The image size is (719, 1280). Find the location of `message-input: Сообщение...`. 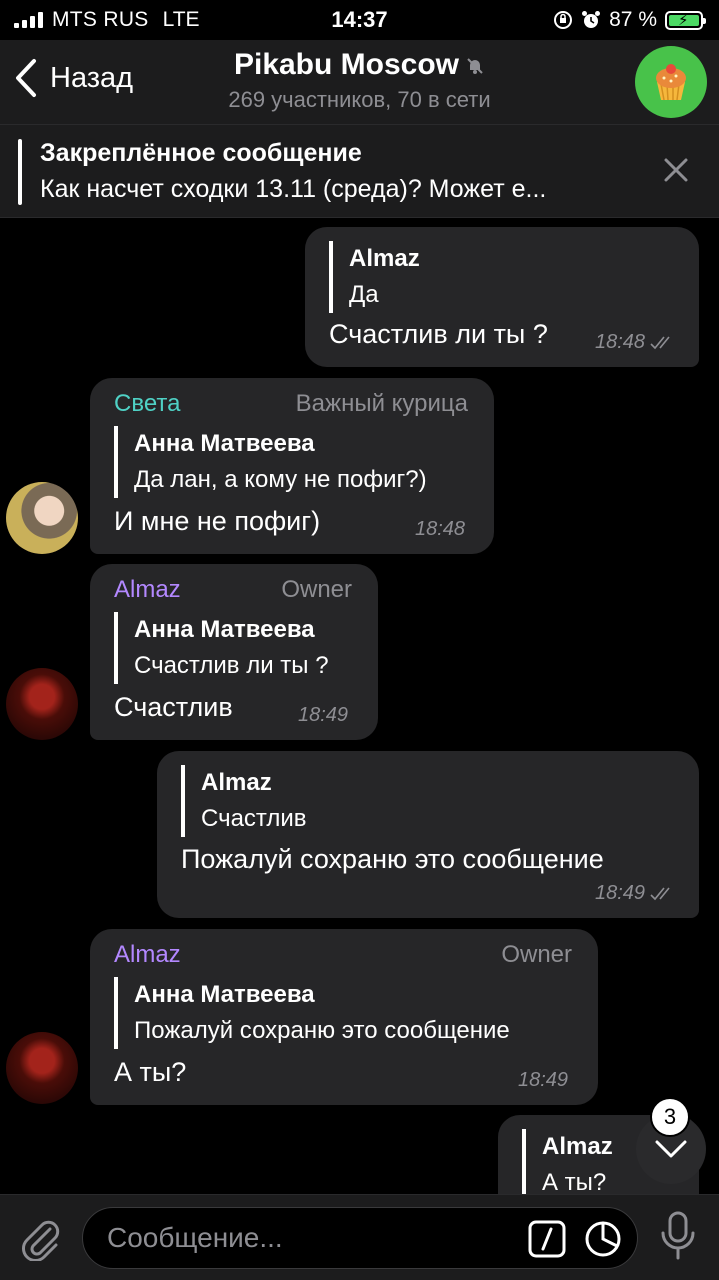

message-input: Сообщение... is located at coordinates (360, 1238).